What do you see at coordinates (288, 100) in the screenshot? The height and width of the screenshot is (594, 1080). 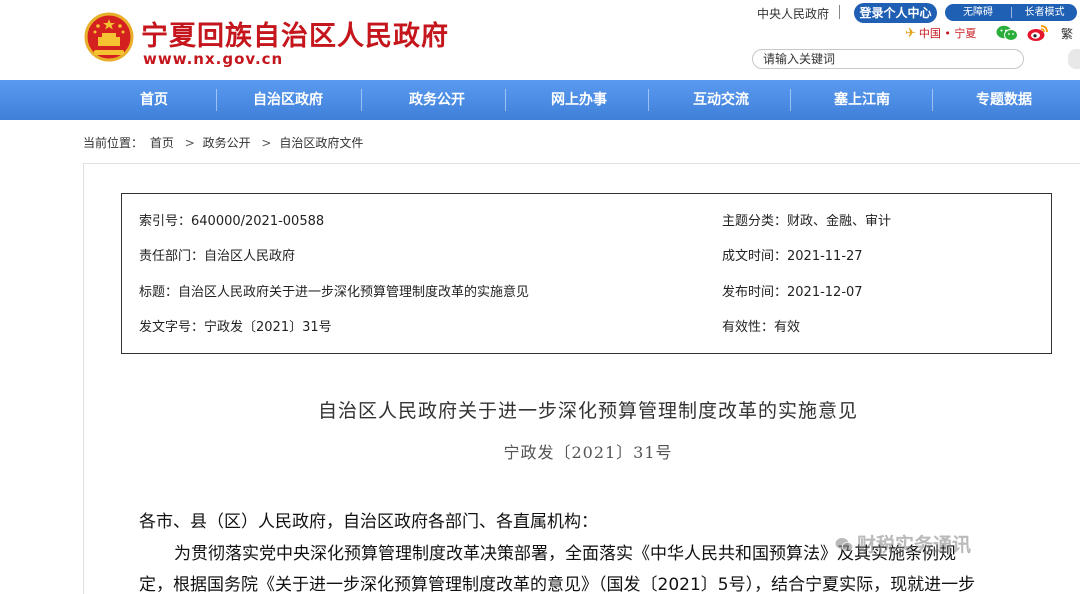 I see `nav-item-region-government: 自治区政府` at bounding box center [288, 100].